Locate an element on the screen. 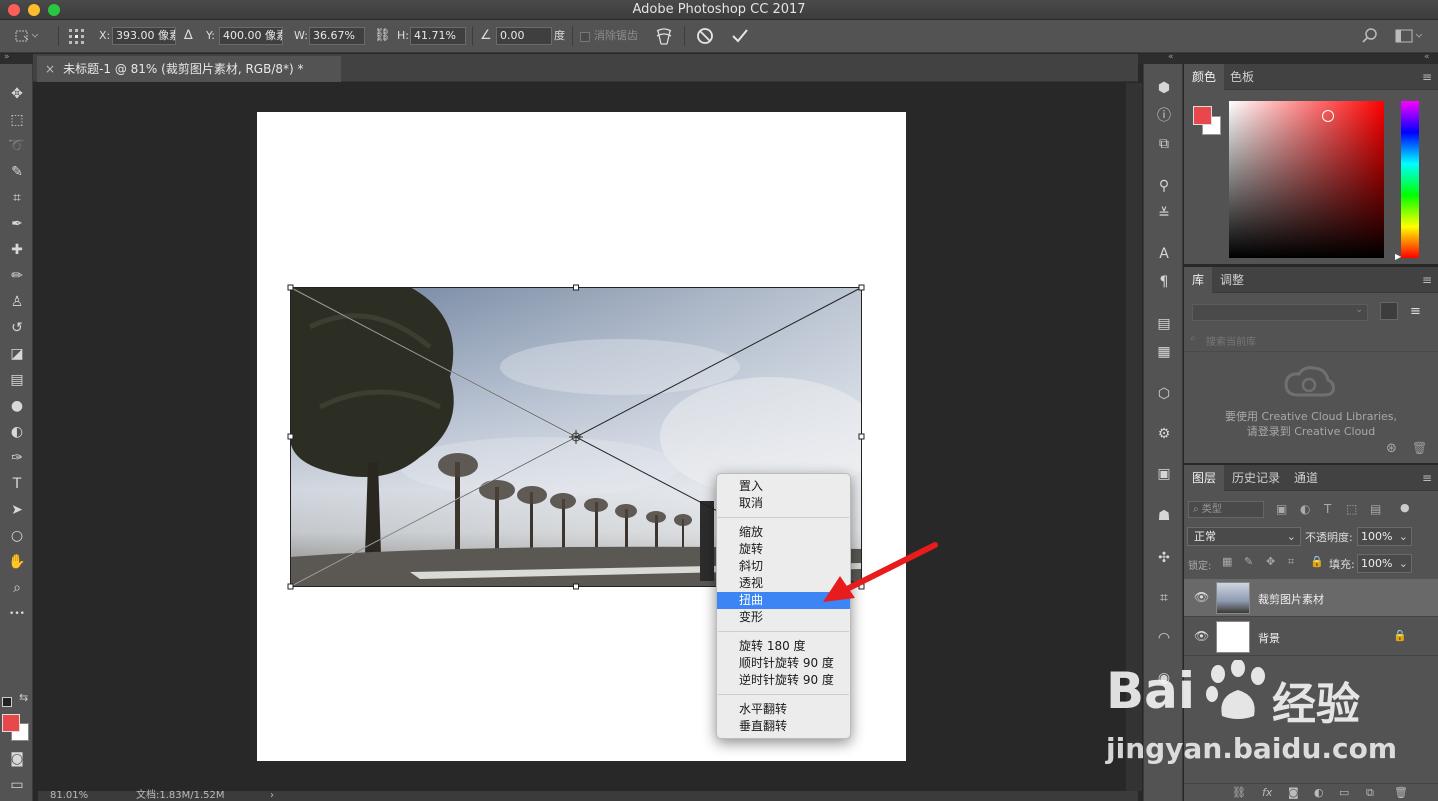 The width and height of the screenshot is (1438, 801). stamp-tool-icon: ♙ is located at coordinates (17, 302).